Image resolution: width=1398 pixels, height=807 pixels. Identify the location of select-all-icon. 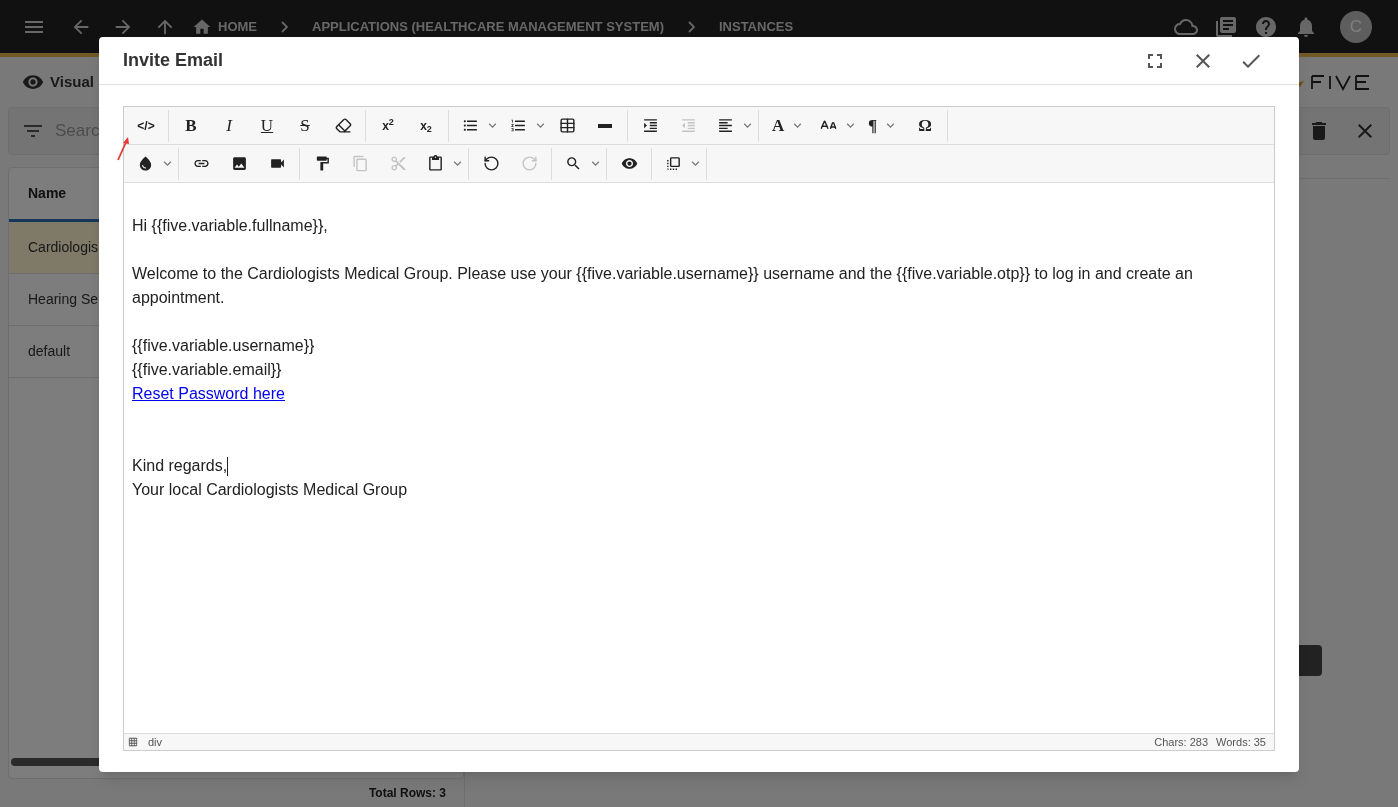
(673, 163).